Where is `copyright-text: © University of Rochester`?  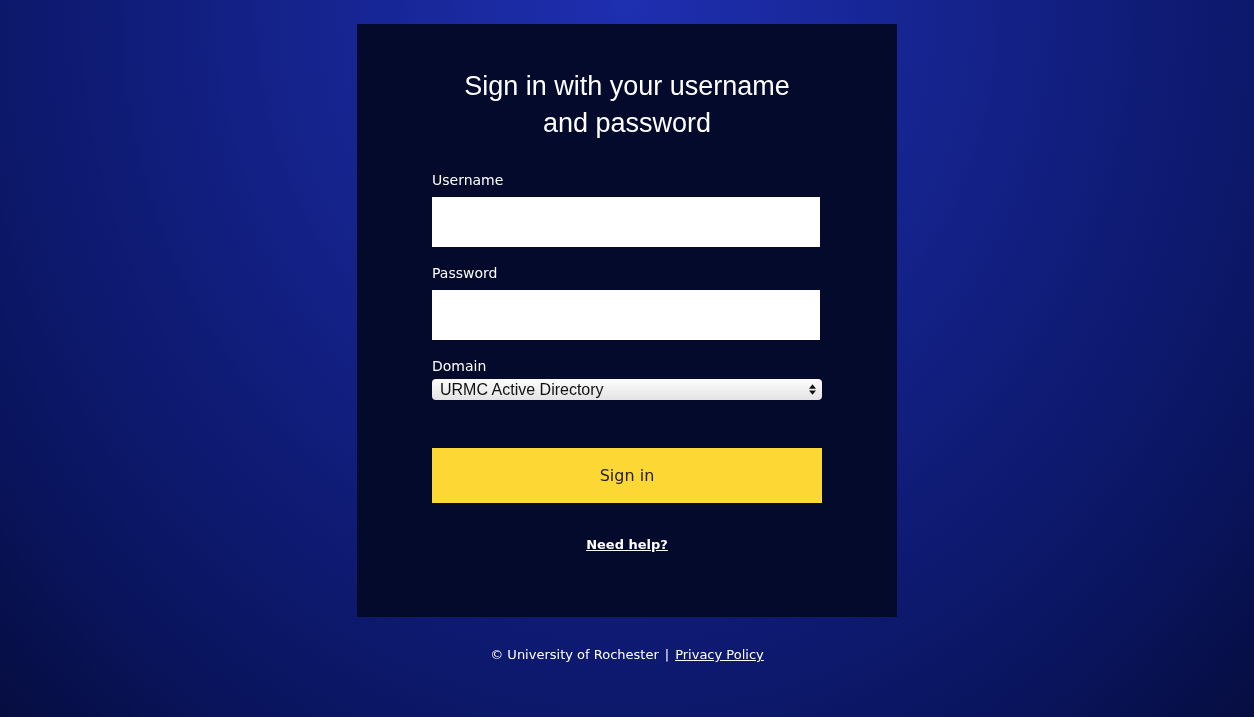 copyright-text: © University of Rochester is located at coordinates (574, 654).